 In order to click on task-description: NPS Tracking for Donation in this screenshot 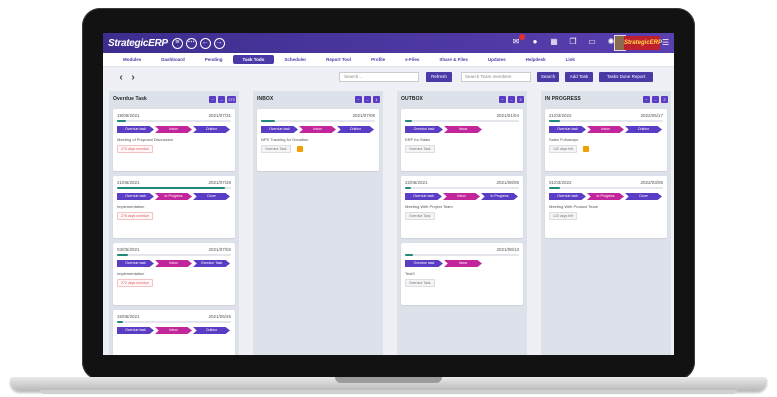, I will do `click(285, 139)`.